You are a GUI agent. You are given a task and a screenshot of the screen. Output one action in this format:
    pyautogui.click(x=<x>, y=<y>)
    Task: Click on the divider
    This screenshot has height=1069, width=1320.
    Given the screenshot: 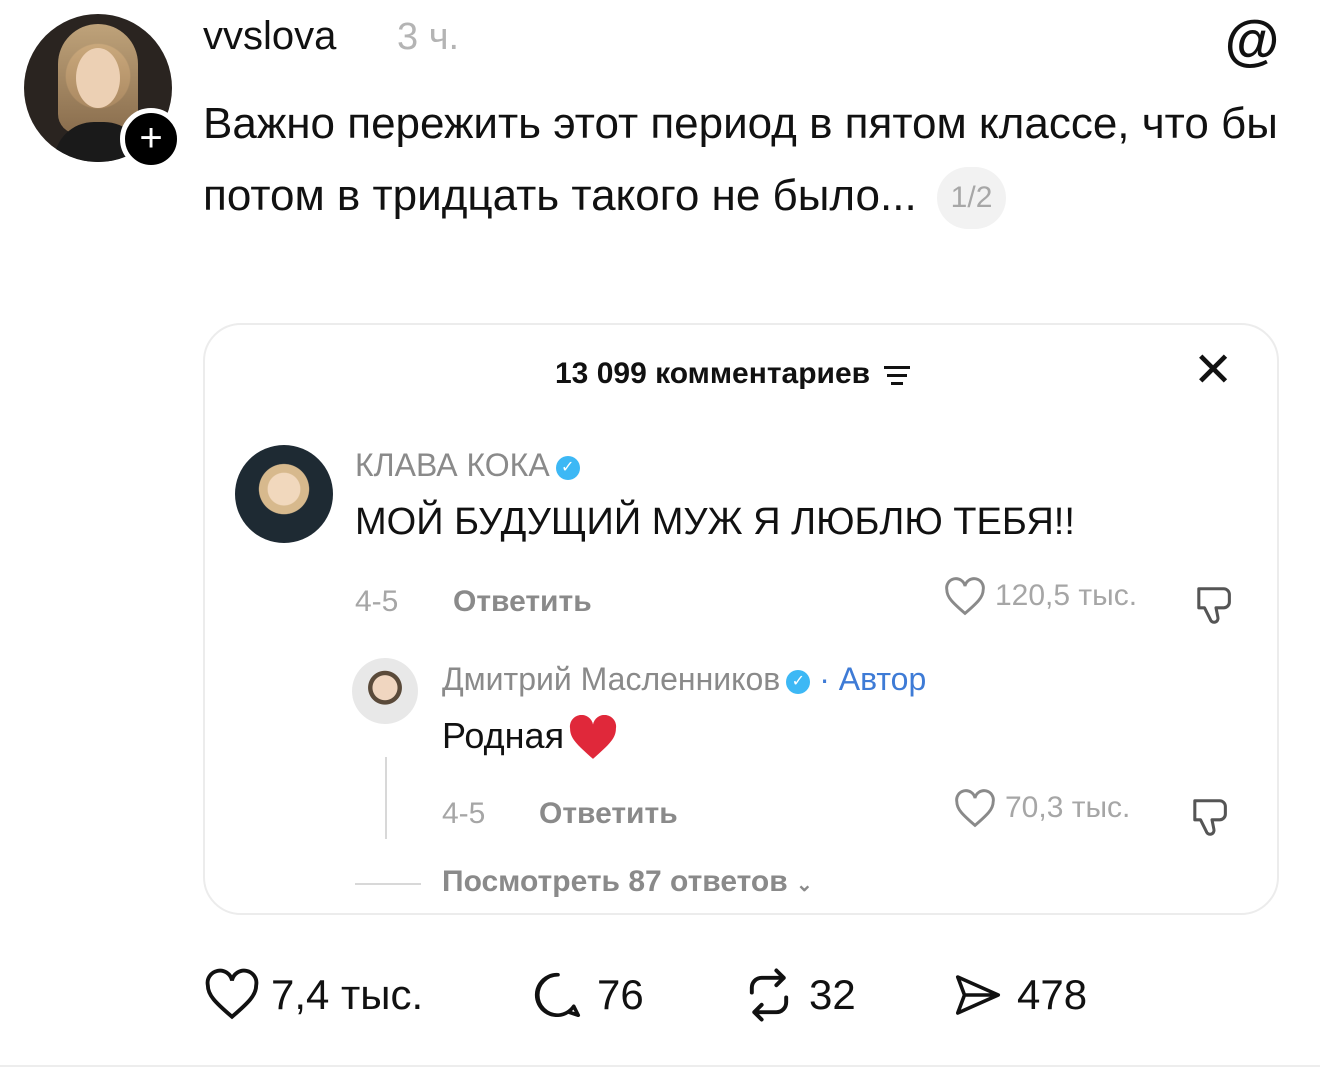 What is the action you would take?
    pyautogui.click(x=660, y=1066)
    